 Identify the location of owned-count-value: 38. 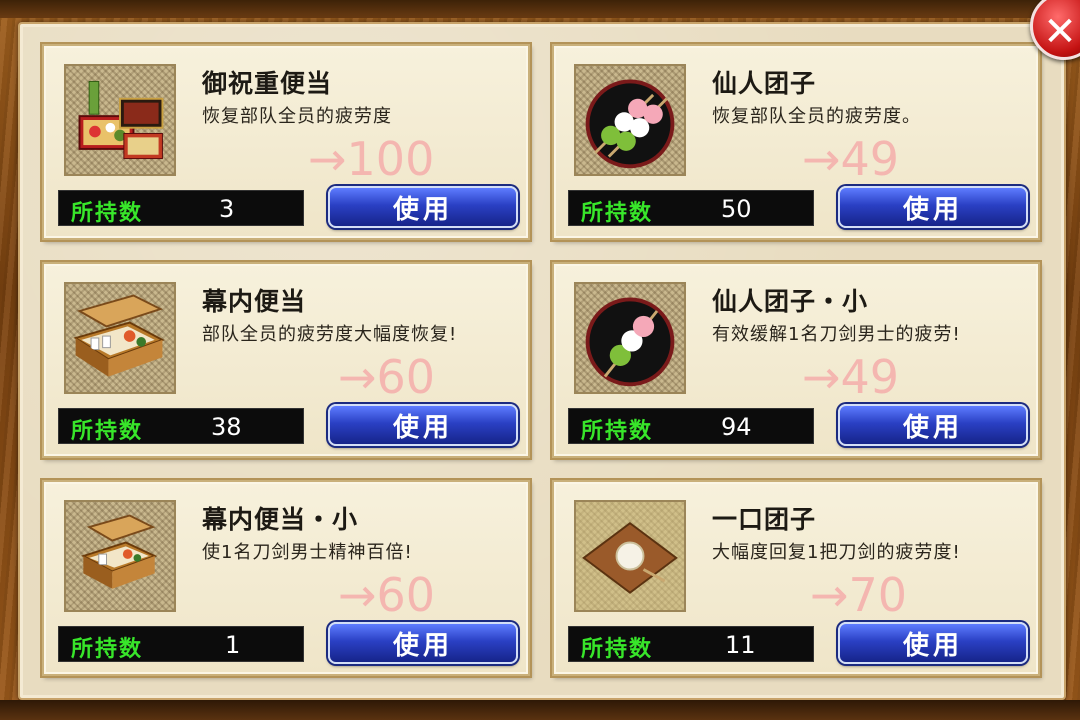
(226, 427).